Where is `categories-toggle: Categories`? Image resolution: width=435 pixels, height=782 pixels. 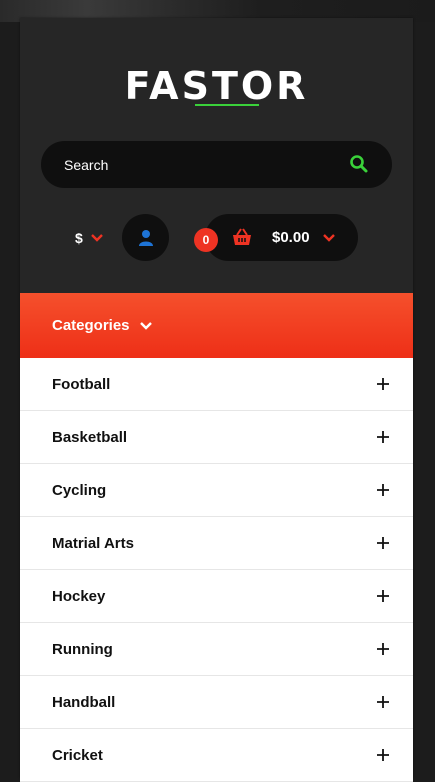 categories-toggle: Categories is located at coordinates (216, 325).